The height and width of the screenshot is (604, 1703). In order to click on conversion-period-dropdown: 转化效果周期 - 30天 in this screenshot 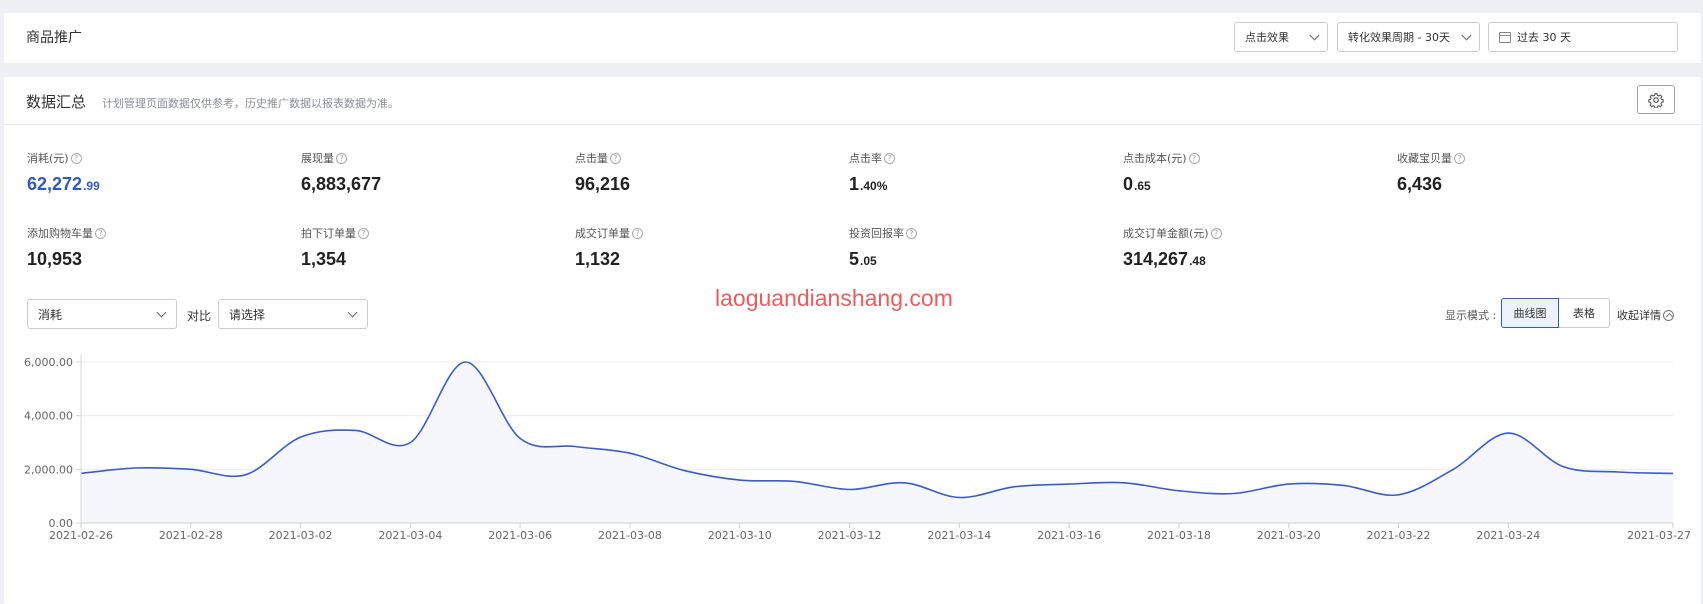, I will do `click(1408, 37)`.